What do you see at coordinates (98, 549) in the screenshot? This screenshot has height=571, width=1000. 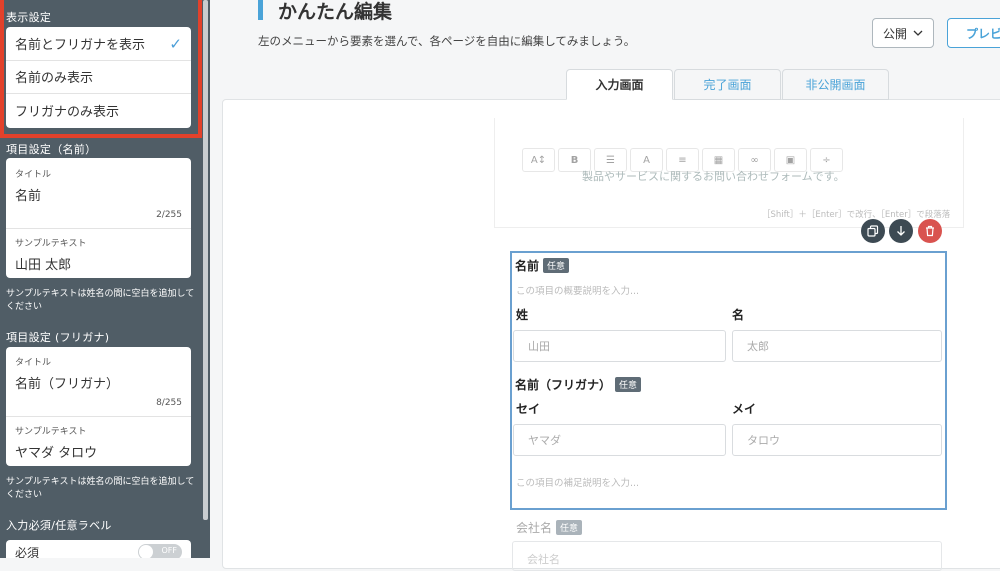 I see `required-row: 必須 OFF` at bounding box center [98, 549].